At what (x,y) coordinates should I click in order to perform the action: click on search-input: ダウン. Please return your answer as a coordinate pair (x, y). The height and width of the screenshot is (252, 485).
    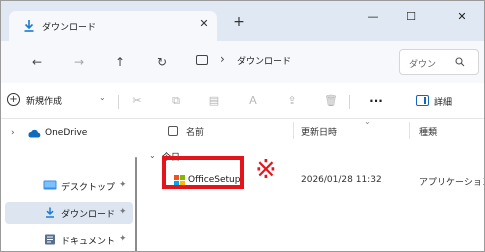
    Looking at the image, I should click on (439, 62).